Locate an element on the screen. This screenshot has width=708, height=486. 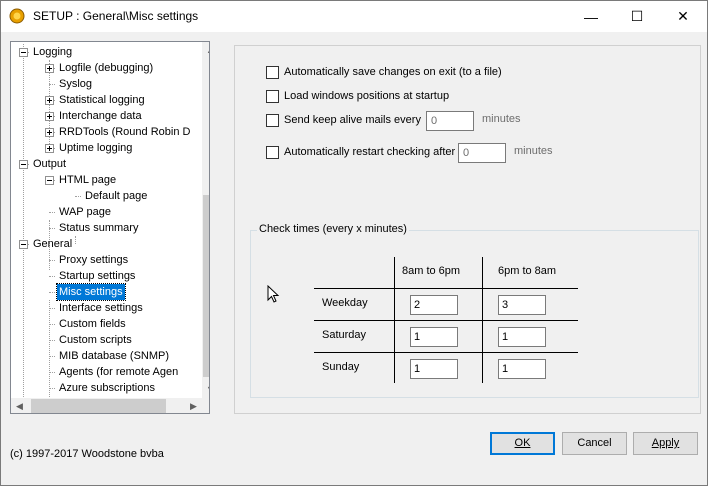
title-bar: SETUP : General\Misc settings — ☐ ✕ is located at coordinates (354, 16).